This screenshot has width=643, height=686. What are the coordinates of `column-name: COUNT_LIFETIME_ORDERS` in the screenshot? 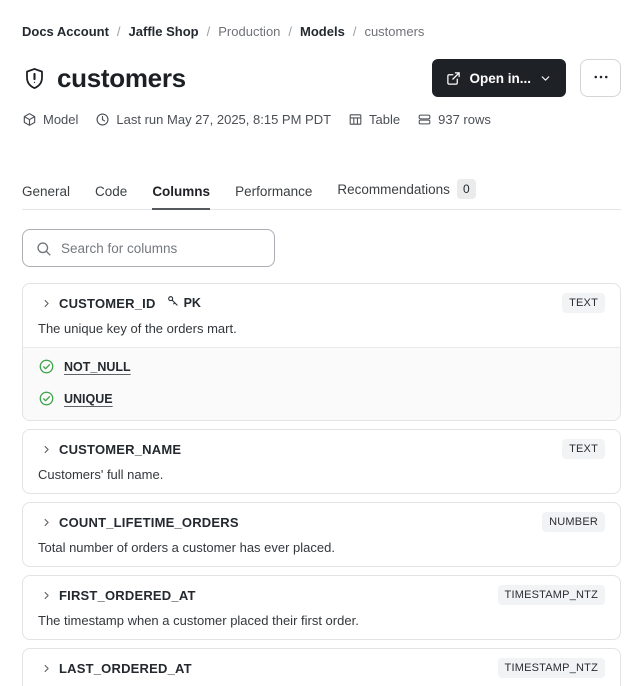 It's located at (149, 522).